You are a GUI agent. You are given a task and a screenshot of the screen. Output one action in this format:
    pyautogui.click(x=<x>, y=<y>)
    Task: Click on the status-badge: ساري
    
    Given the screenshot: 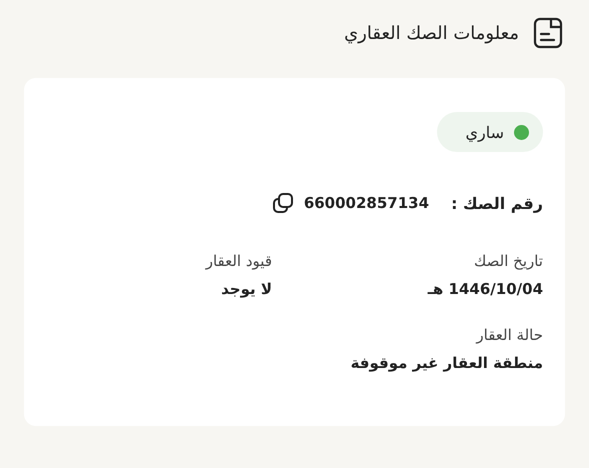 What is the action you would take?
    pyautogui.click(x=490, y=132)
    